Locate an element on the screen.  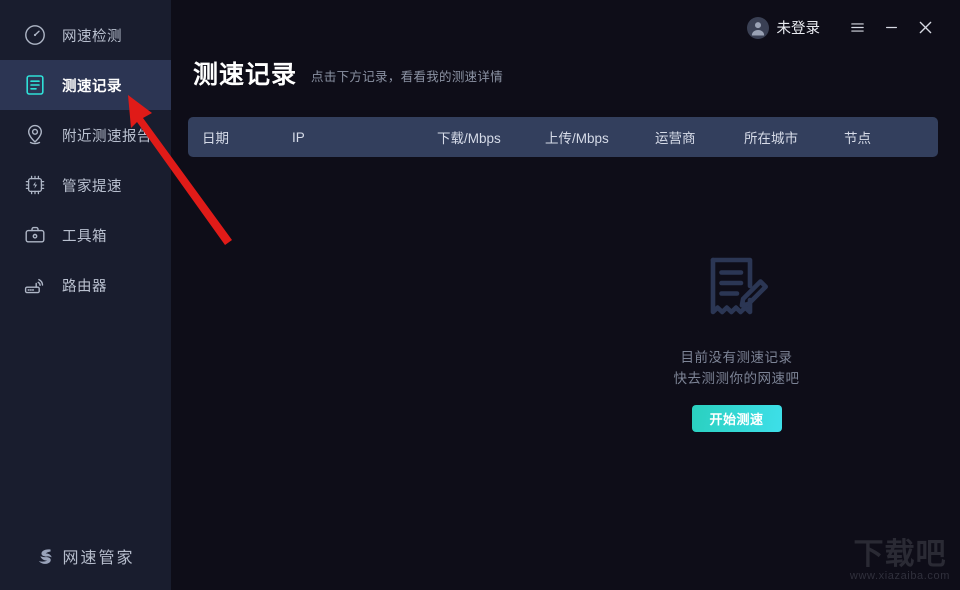
cpu-boost-icon is located at coordinates (35, 185).